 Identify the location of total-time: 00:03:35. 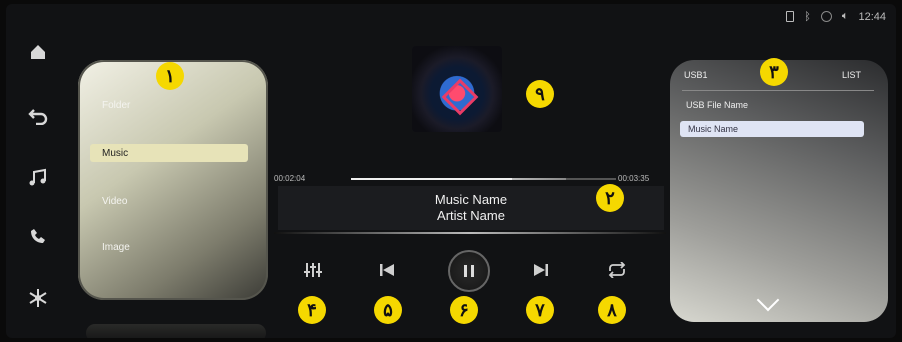
(634, 178).